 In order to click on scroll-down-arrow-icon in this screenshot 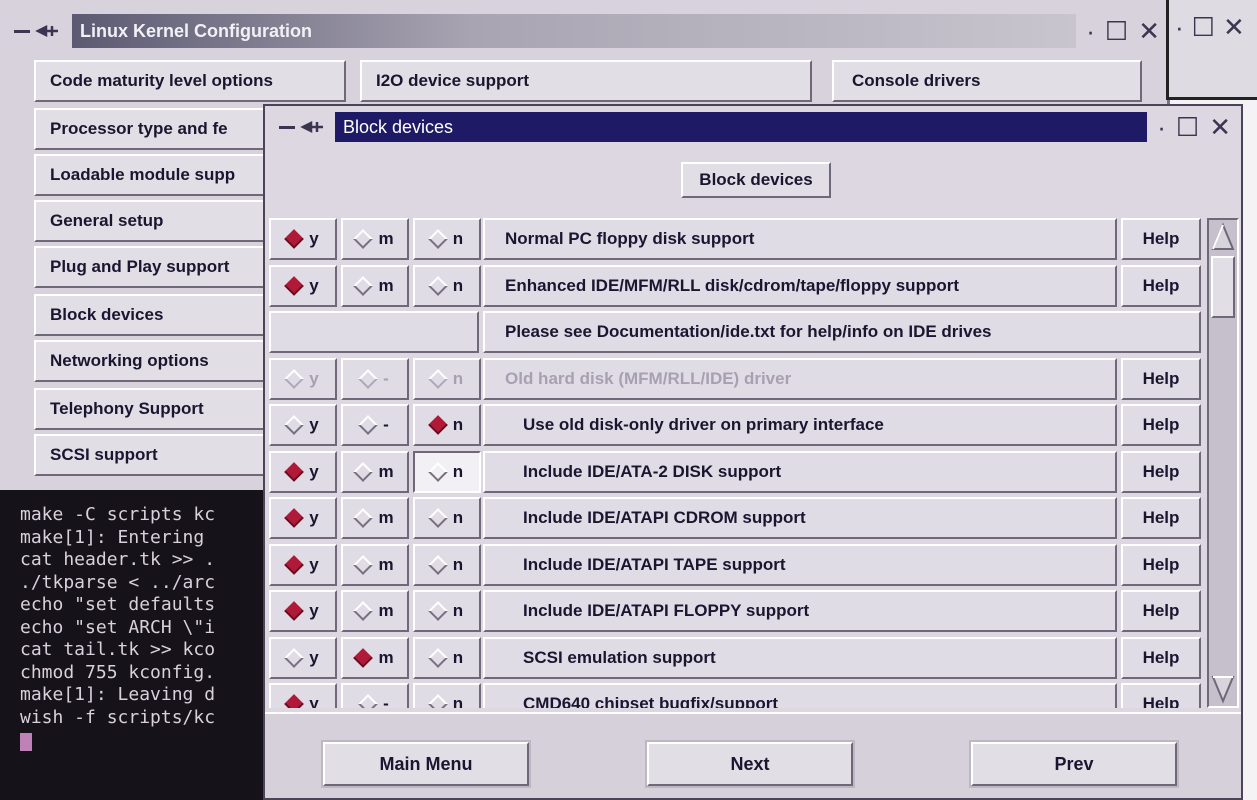, I will do `click(1223, 689)`.